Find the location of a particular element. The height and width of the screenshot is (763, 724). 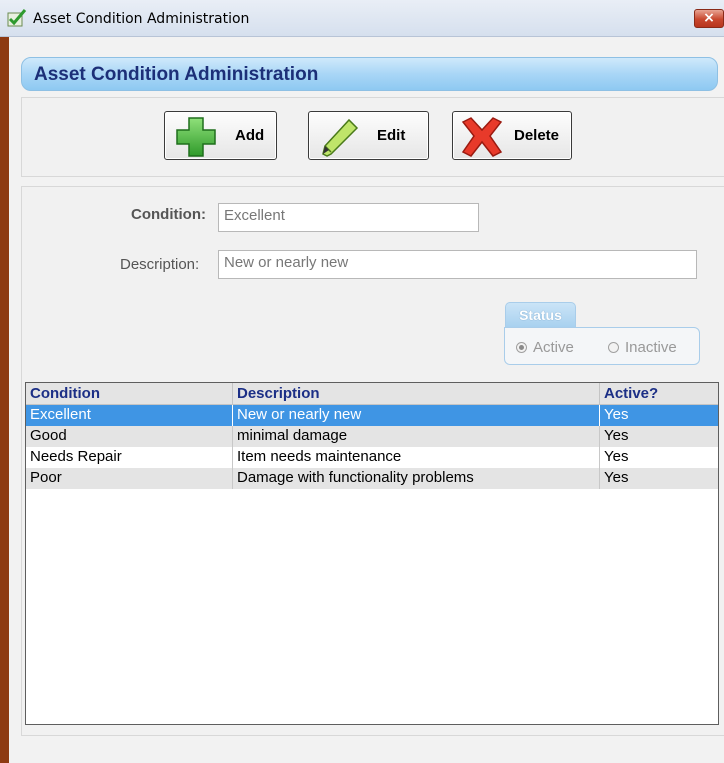

toolbar: Add Edit Delete is located at coordinates (372, 137).